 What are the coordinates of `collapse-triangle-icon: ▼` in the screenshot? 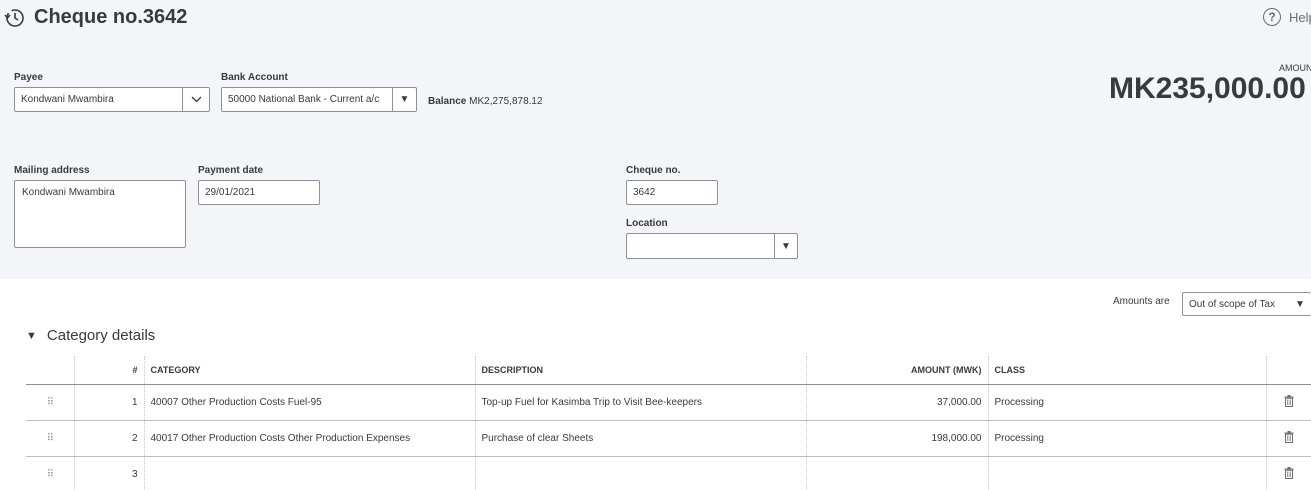 It's located at (31, 335).